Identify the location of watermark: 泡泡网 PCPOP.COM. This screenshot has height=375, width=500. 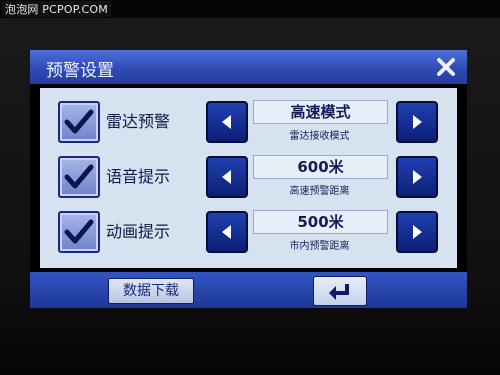
(56, 9).